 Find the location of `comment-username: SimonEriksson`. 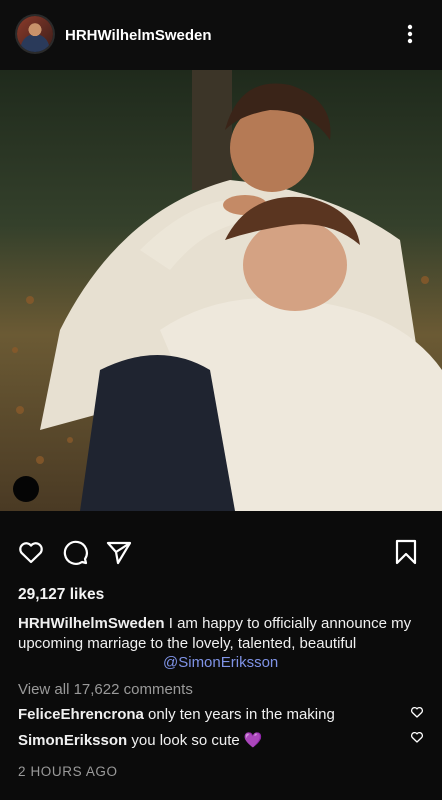

comment-username: SimonEriksson is located at coordinates (72, 740).